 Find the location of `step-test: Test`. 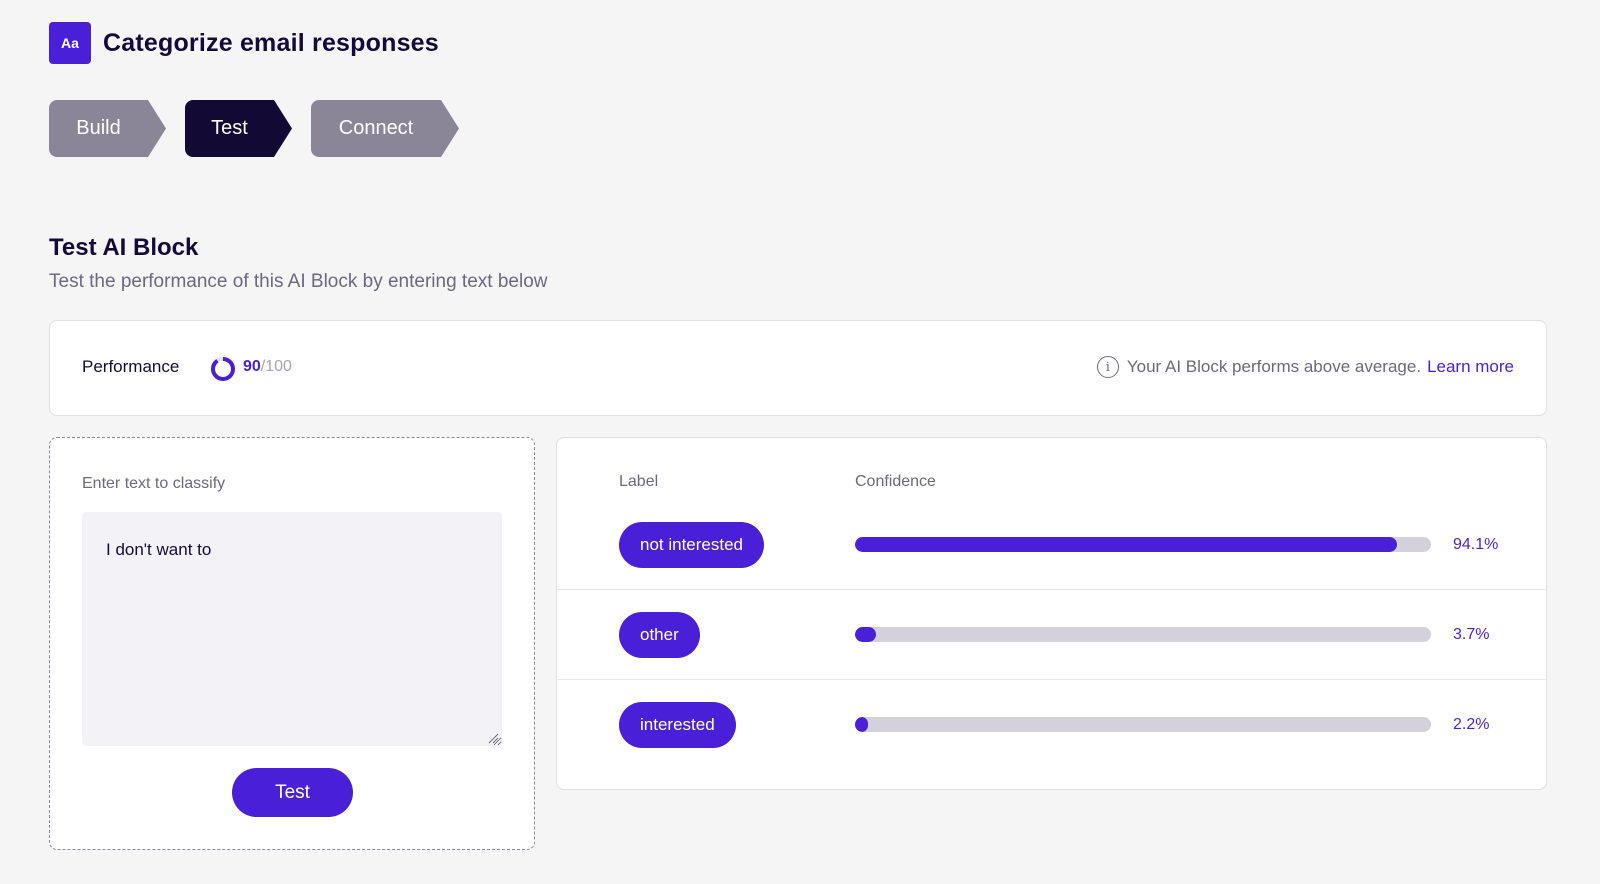

step-test: Test is located at coordinates (238, 128).